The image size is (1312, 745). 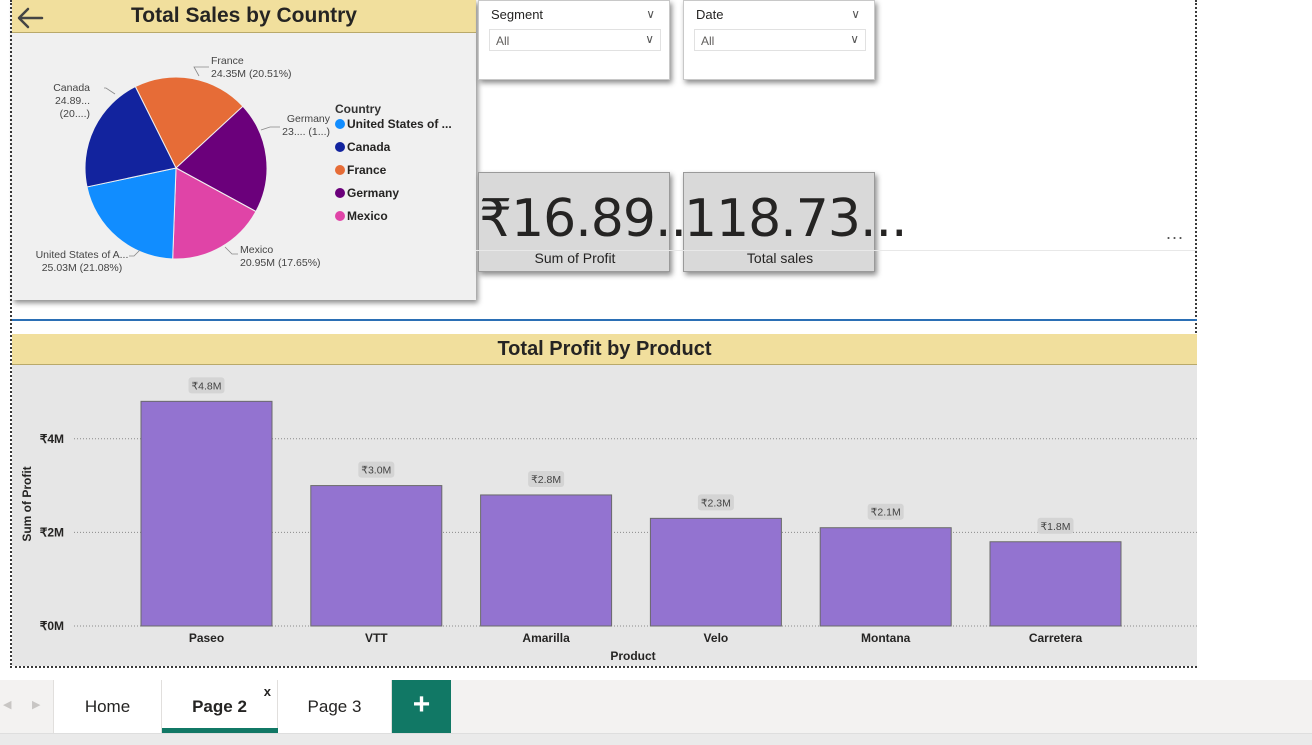 I want to click on date-dropdown: All ∨, so click(x=780, y=40).